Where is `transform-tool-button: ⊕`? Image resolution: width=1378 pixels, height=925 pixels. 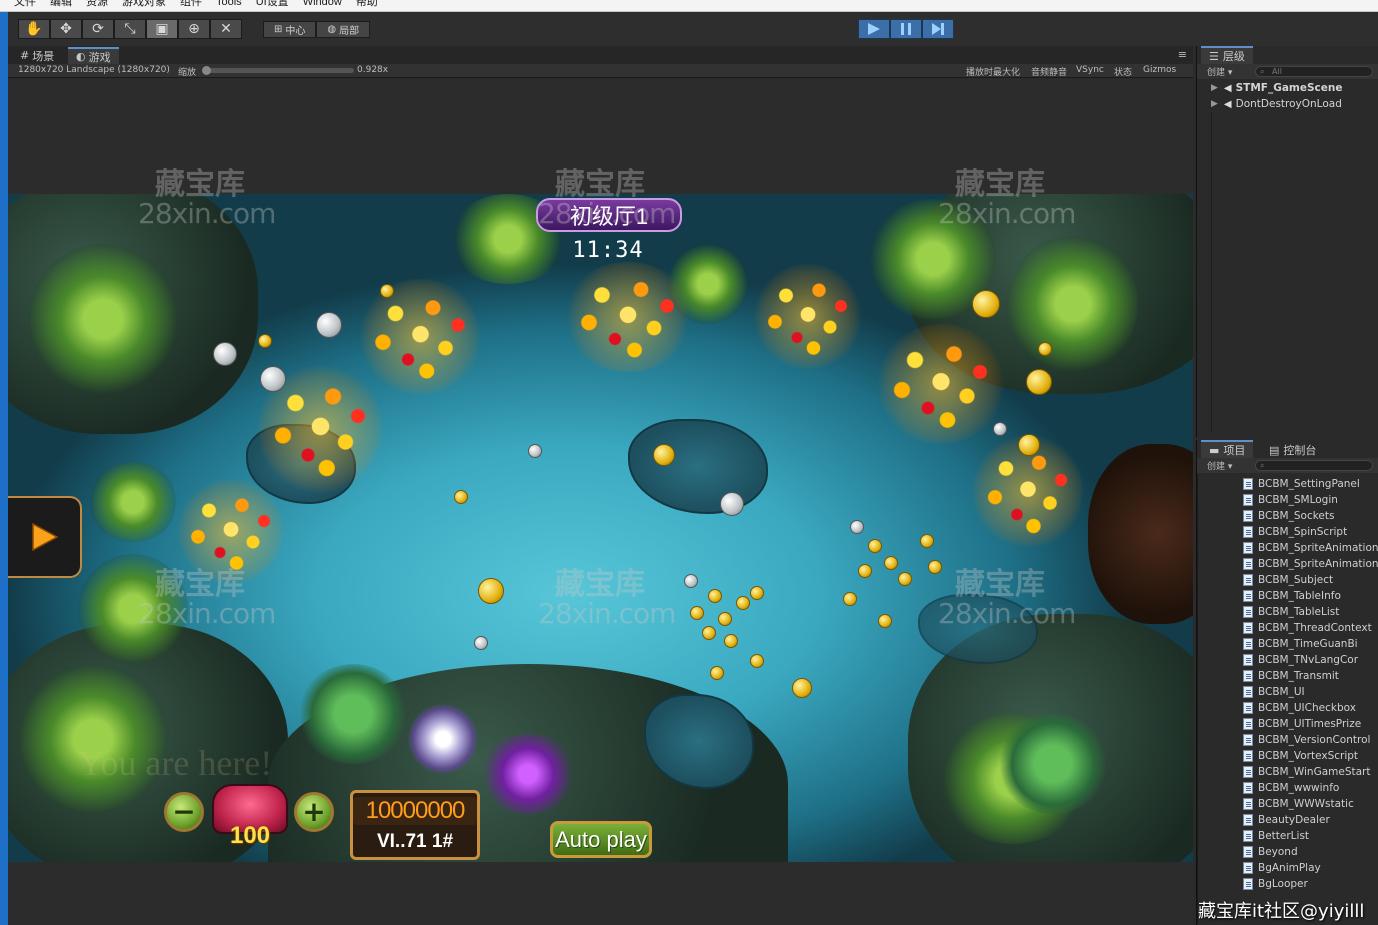 transform-tool-button: ⊕ is located at coordinates (194, 29).